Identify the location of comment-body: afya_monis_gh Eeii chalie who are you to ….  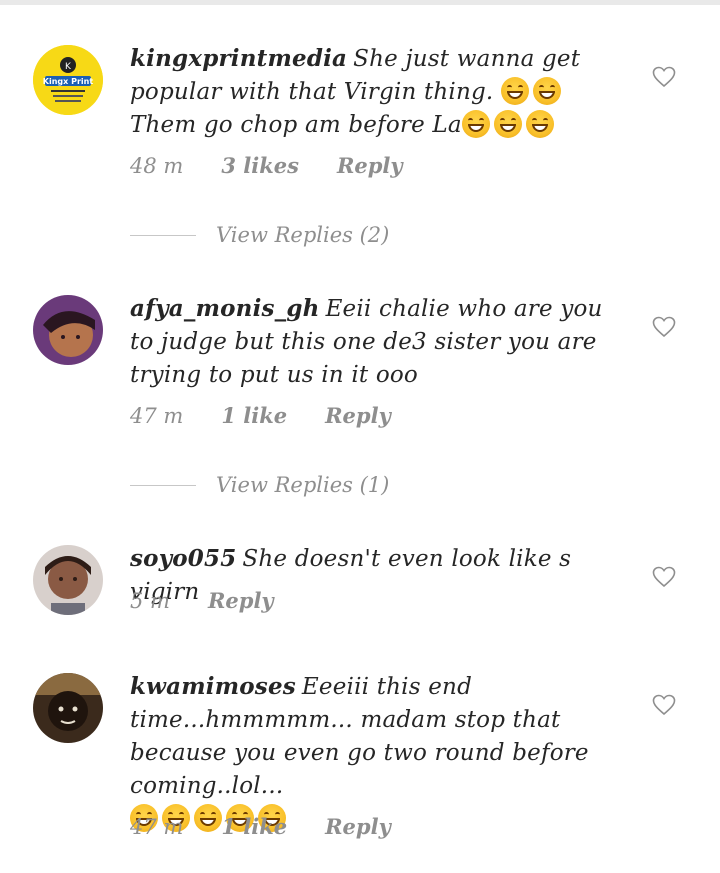
(380, 342).